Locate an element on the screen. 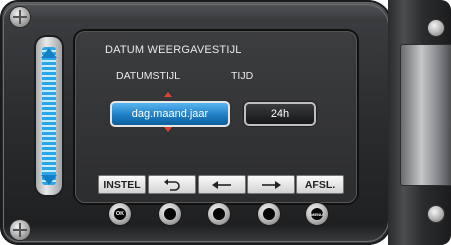 Image resolution: width=451 pixels, height=245 pixels. caret-up-icon is located at coordinates (168, 94).